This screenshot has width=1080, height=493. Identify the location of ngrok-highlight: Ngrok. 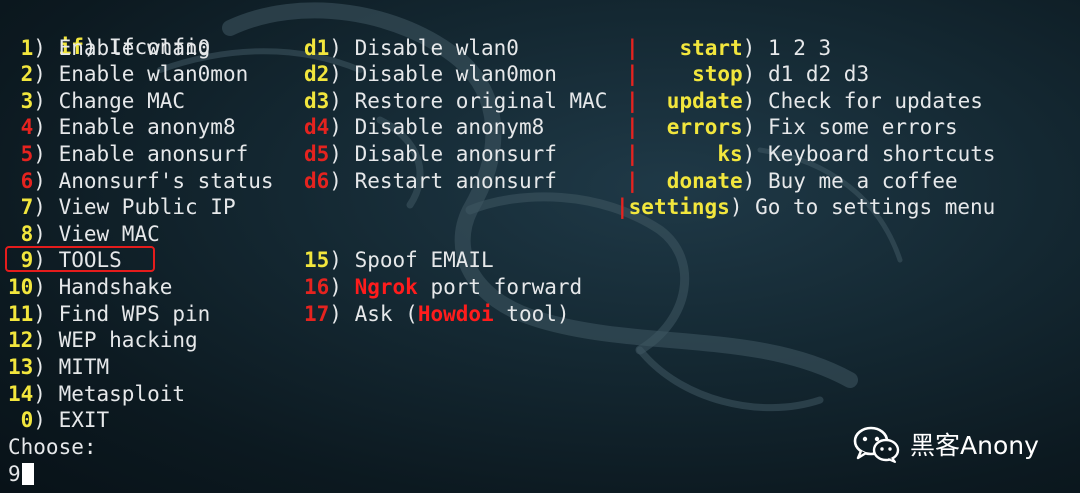
(386, 287).